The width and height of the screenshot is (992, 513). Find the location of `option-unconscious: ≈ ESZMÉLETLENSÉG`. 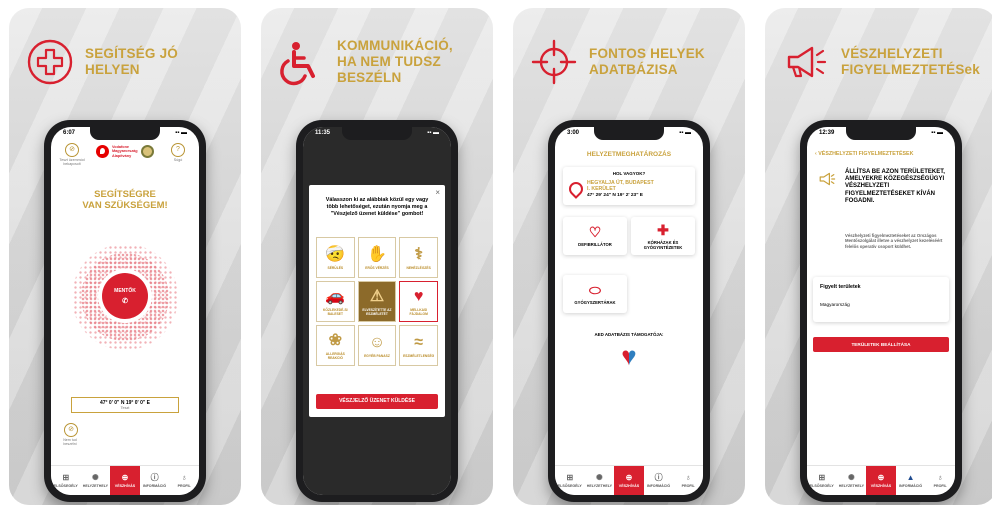

option-unconscious: ≈ ESZMÉLETLENSÉG is located at coordinates (418, 345).